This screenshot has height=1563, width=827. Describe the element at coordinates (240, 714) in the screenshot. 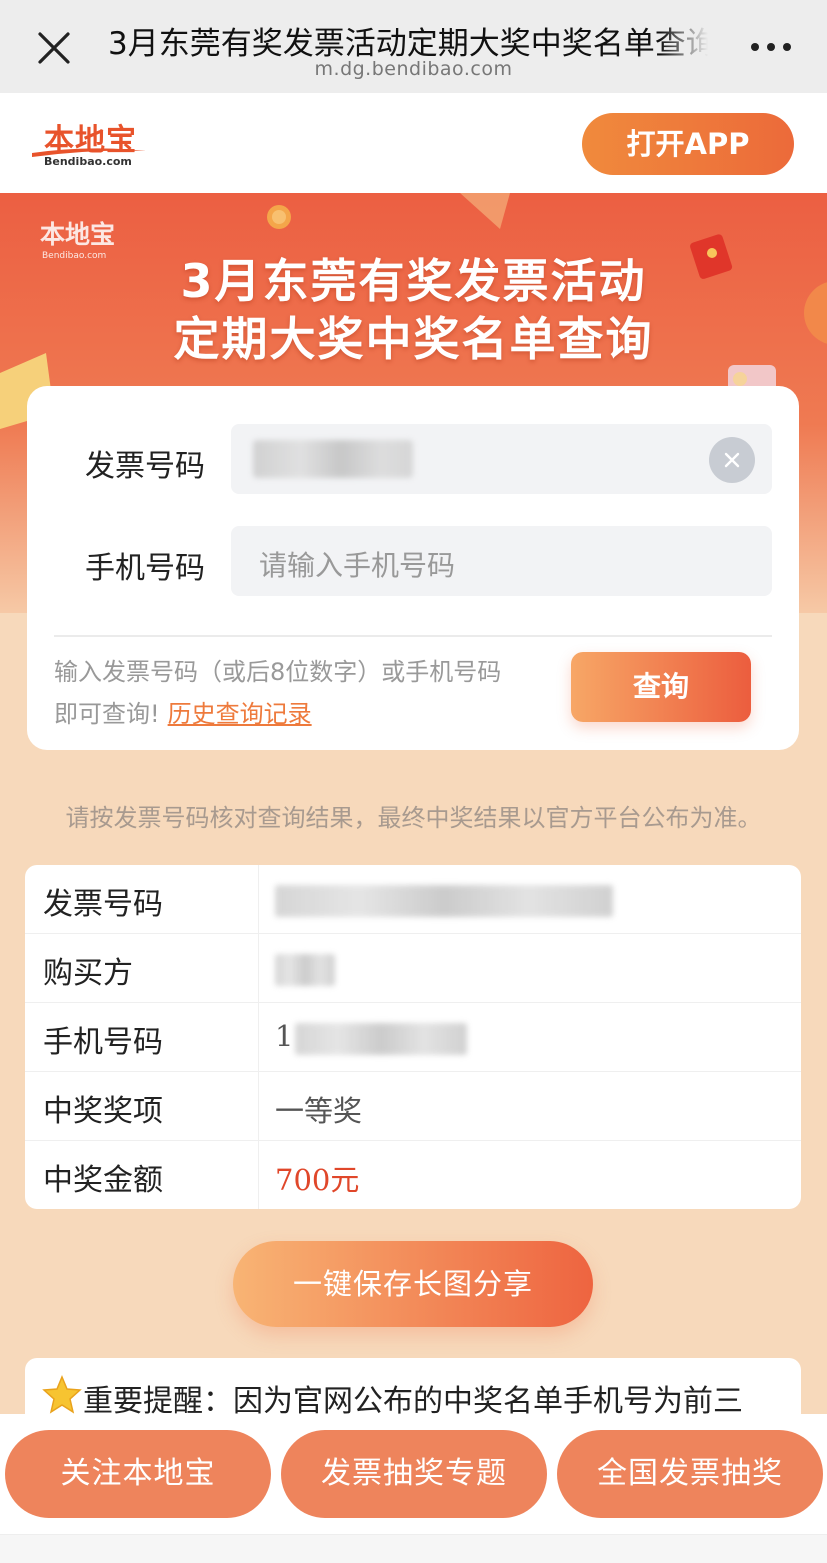

I see `history-records-link: 历史查询记录` at that location.